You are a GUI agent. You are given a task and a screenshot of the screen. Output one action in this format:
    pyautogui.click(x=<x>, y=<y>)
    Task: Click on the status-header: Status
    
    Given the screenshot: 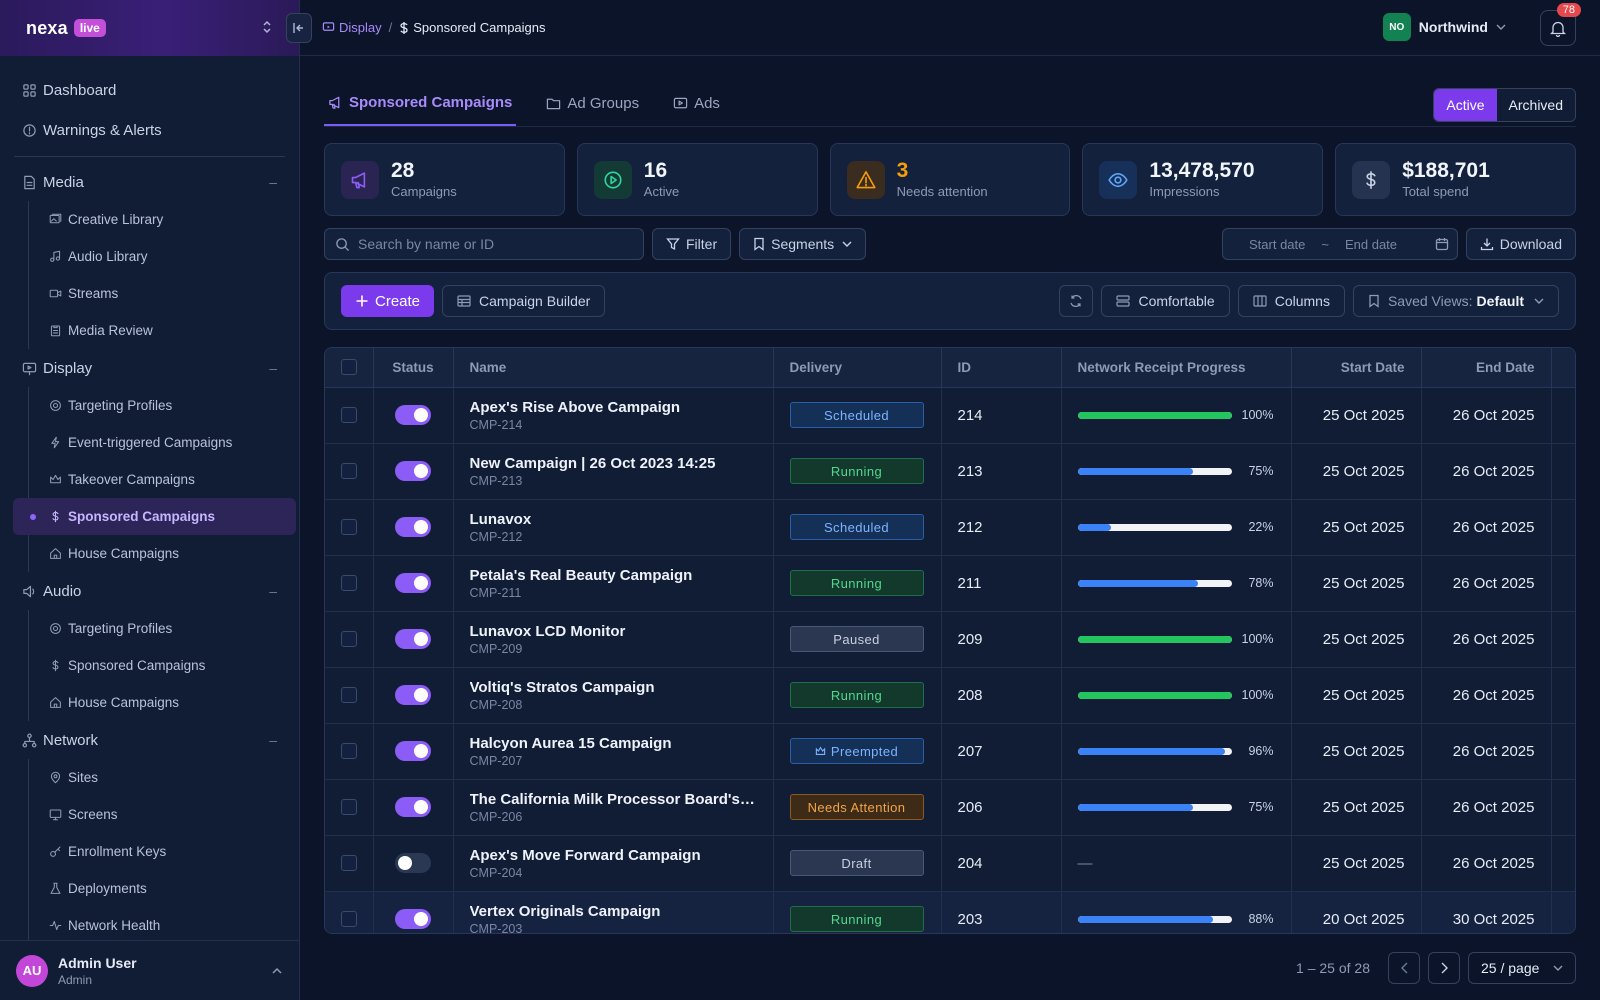 What is the action you would take?
    pyautogui.click(x=413, y=368)
    